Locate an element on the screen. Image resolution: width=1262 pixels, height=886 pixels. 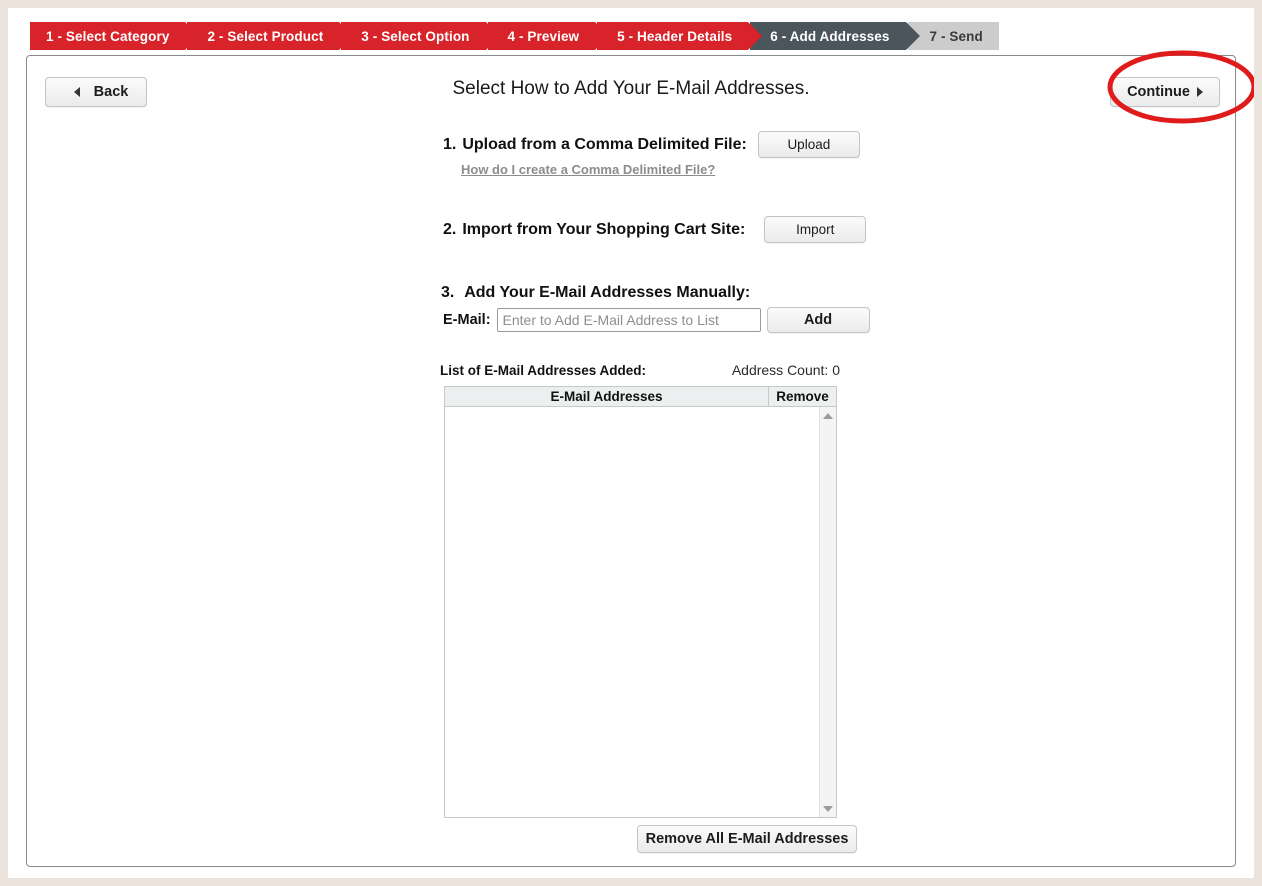
option-3-number: 3. is located at coordinates (448, 292).